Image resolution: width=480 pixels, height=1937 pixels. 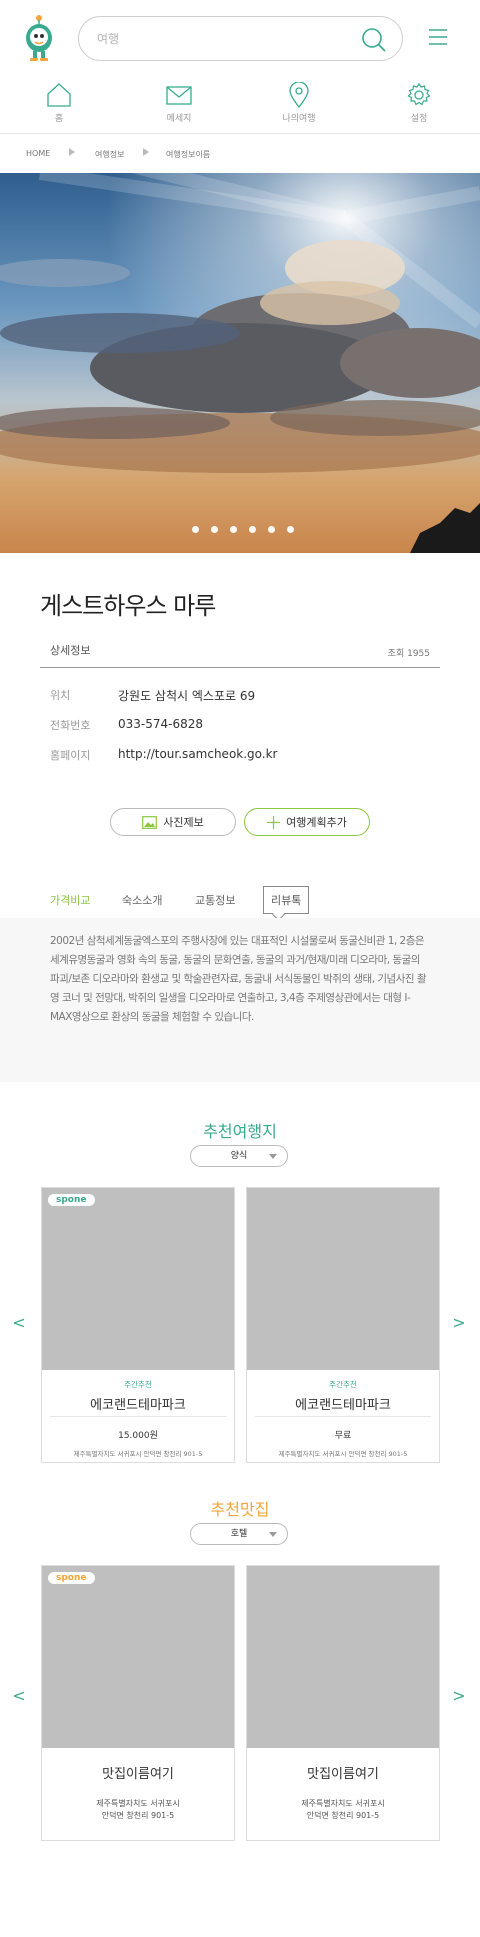 I want to click on nav-item-home: 홈, so click(x=59, y=107).